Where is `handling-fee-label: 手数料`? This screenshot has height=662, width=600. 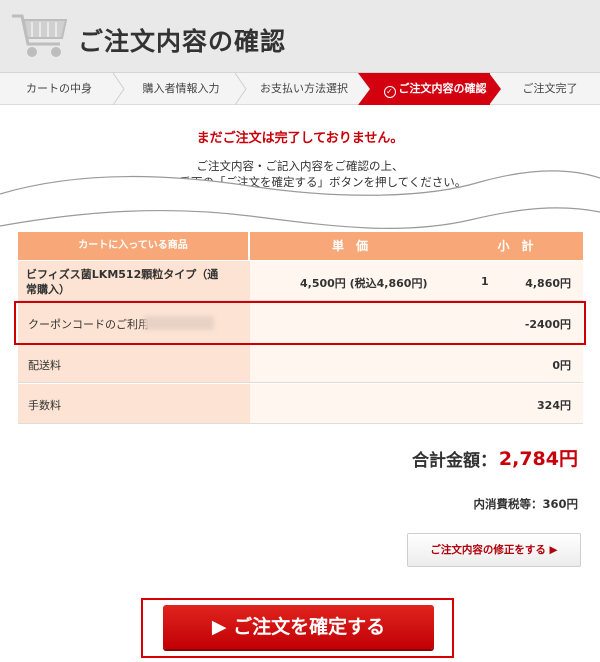
handling-fee-label: 手数料 is located at coordinates (44, 405).